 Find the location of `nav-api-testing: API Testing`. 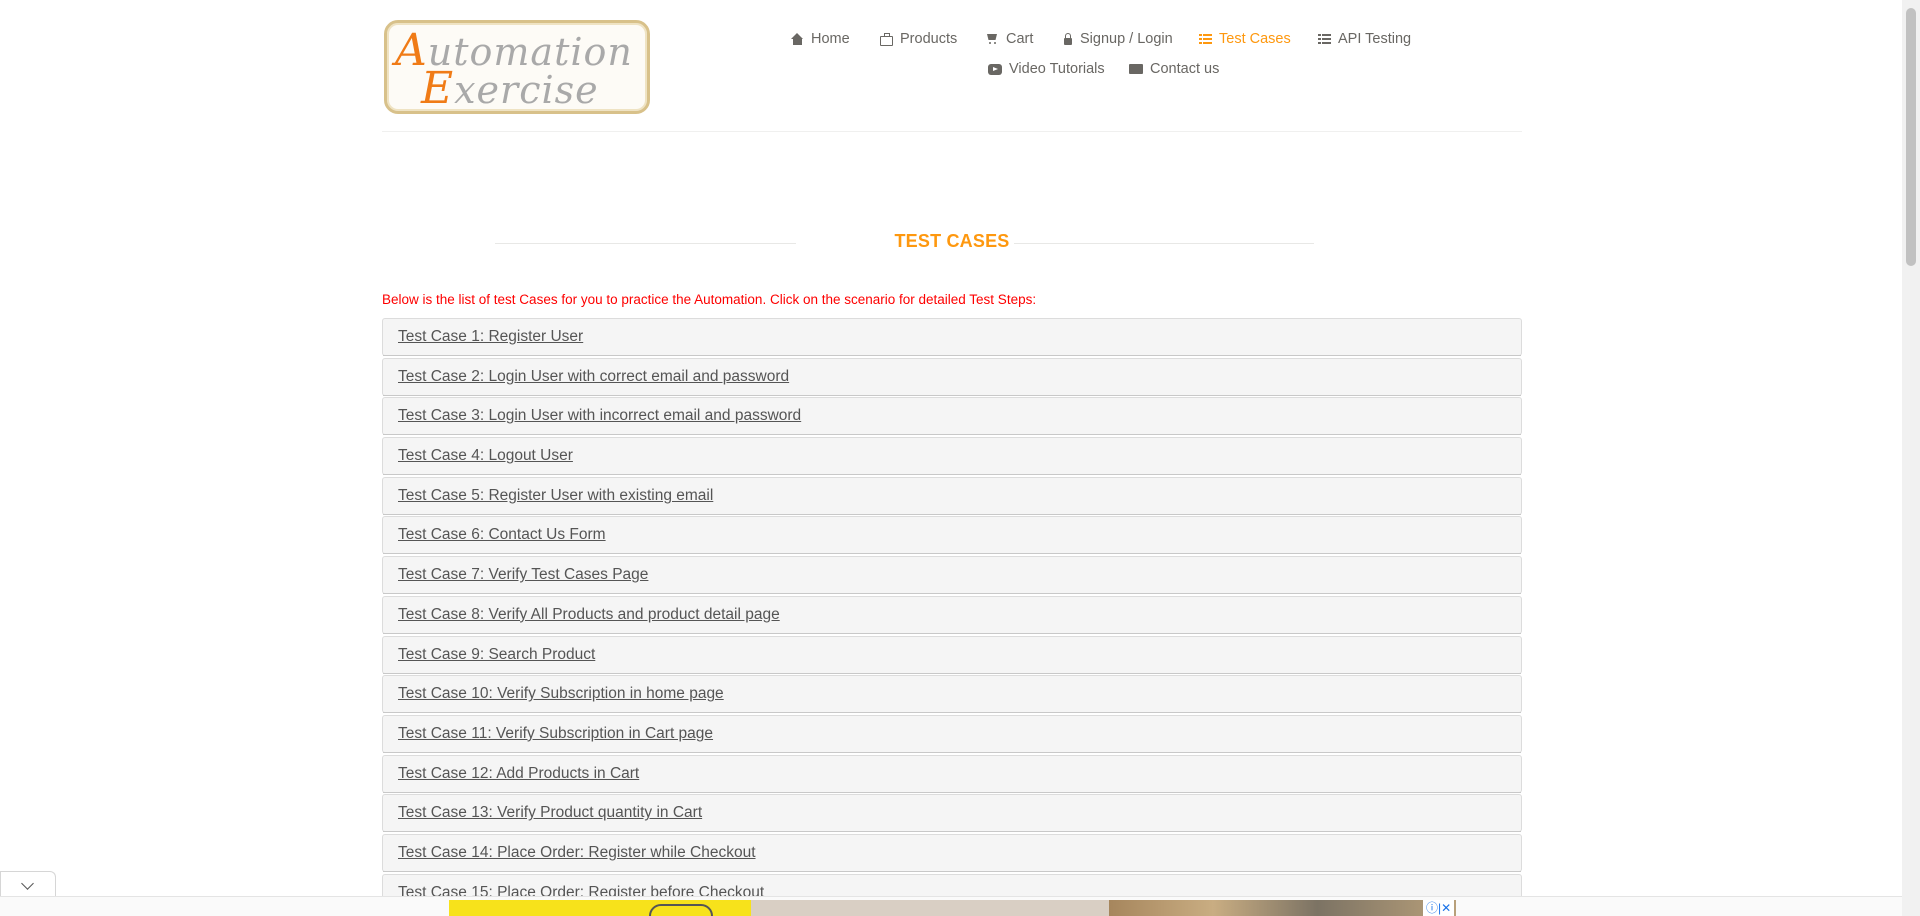

nav-api-testing: API Testing is located at coordinates (1364, 39).